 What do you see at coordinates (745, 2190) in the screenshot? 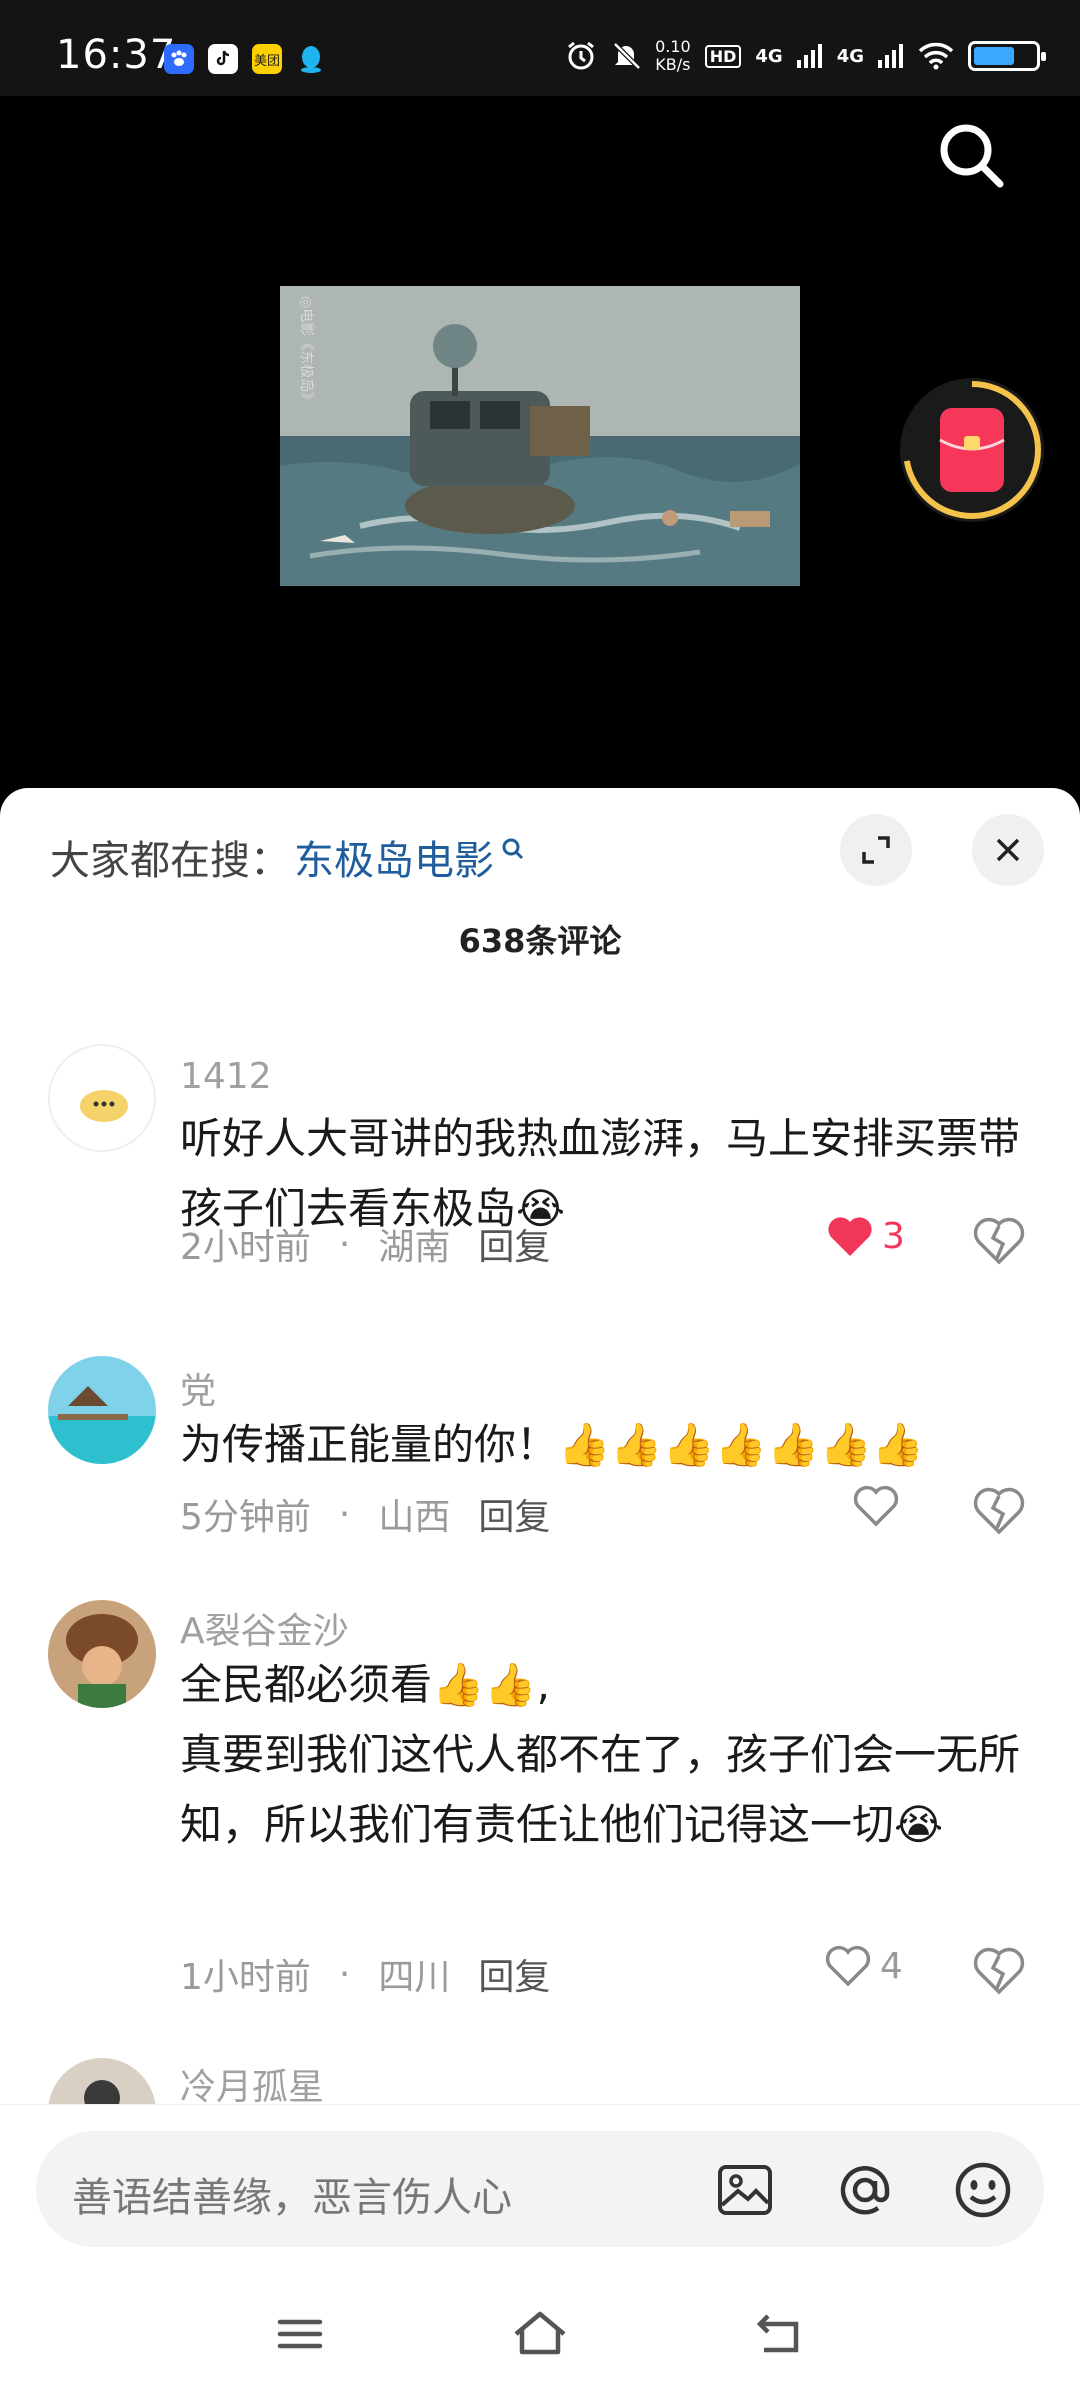
I see `image-icon` at bounding box center [745, 2190].